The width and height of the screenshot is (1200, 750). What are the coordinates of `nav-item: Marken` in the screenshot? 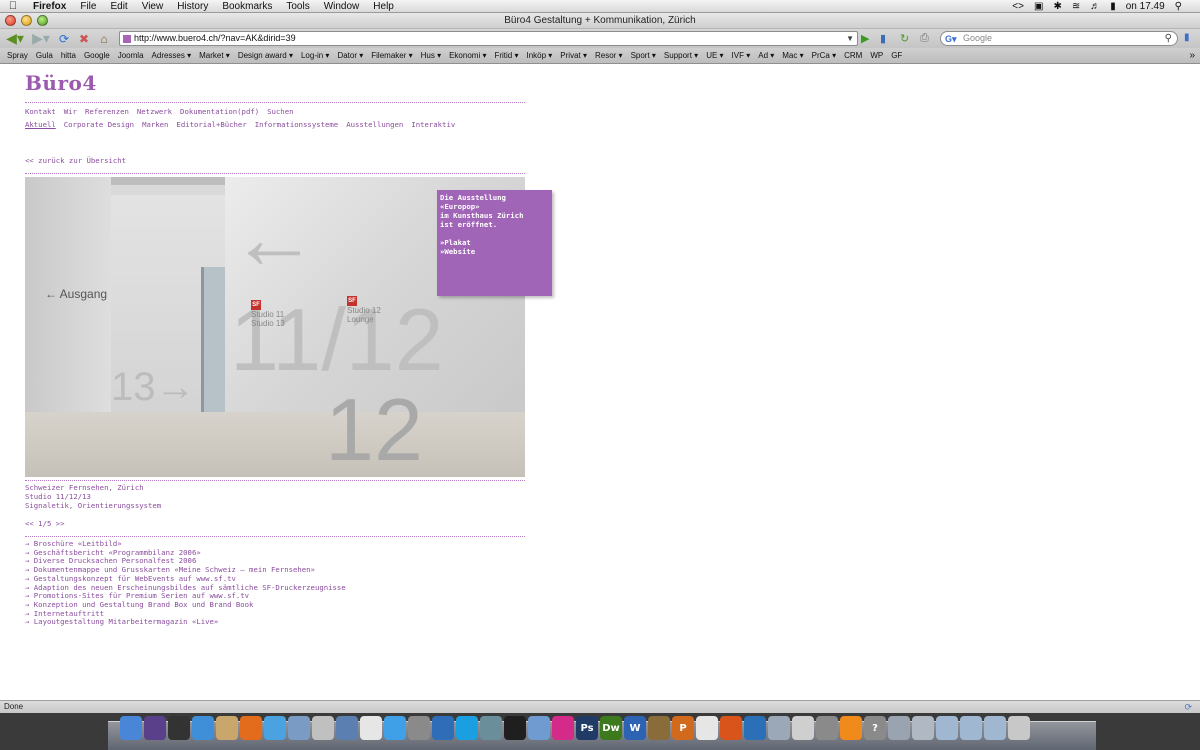 It's located at (155, 124).